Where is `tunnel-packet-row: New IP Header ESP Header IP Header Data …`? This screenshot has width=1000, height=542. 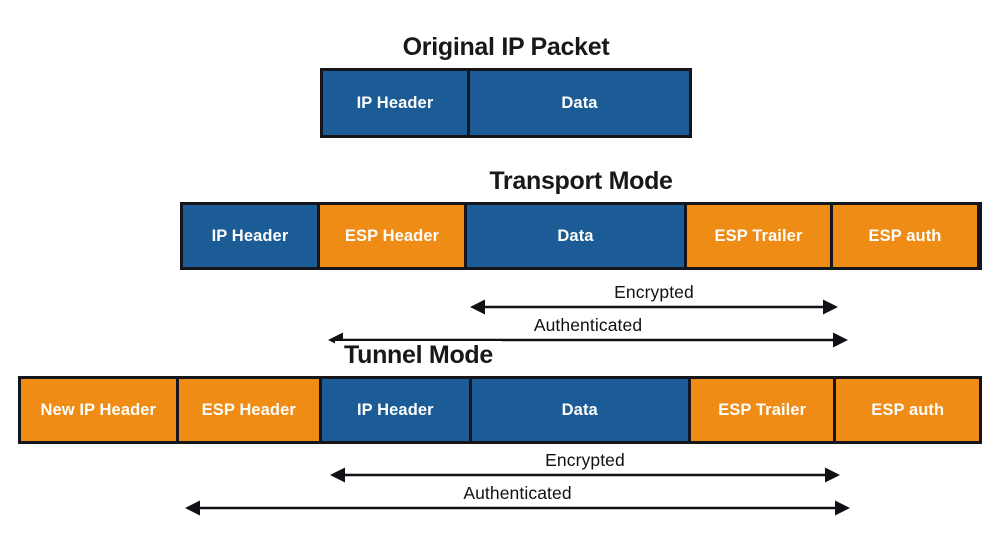
tunnel-packet-row: New IP Header ESP Header IP Header Data … is located at coordinates (500, 410).